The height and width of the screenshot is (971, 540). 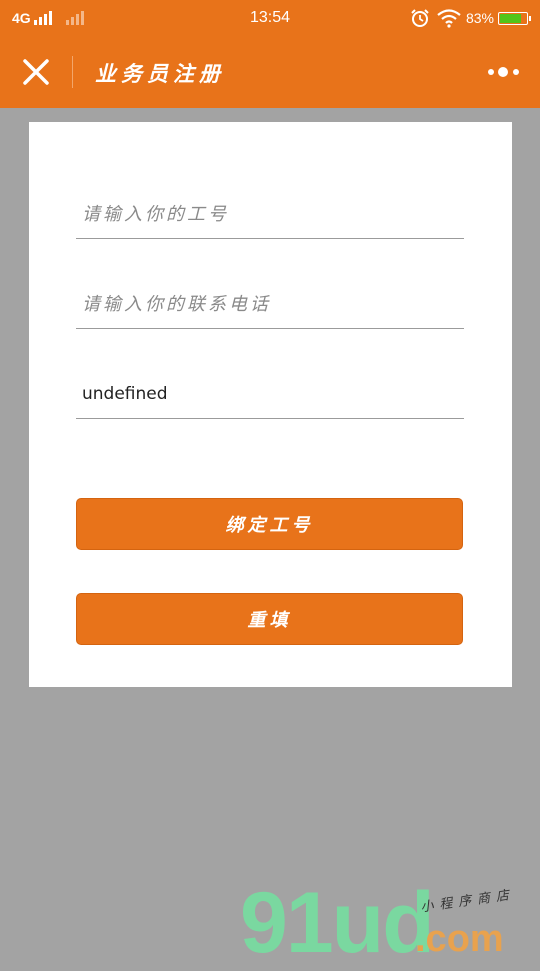 I want to click on third-field, so click(x=270, y=396).